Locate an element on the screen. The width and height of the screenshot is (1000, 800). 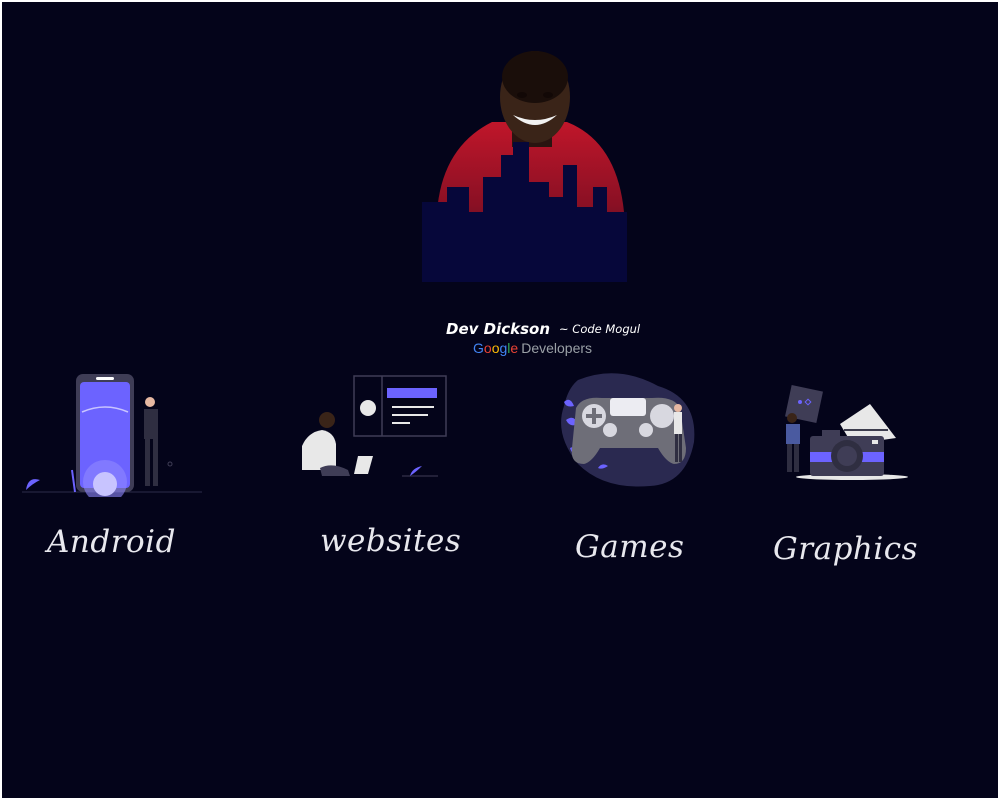
graphics-illustration is located at coordinates (846, 432).